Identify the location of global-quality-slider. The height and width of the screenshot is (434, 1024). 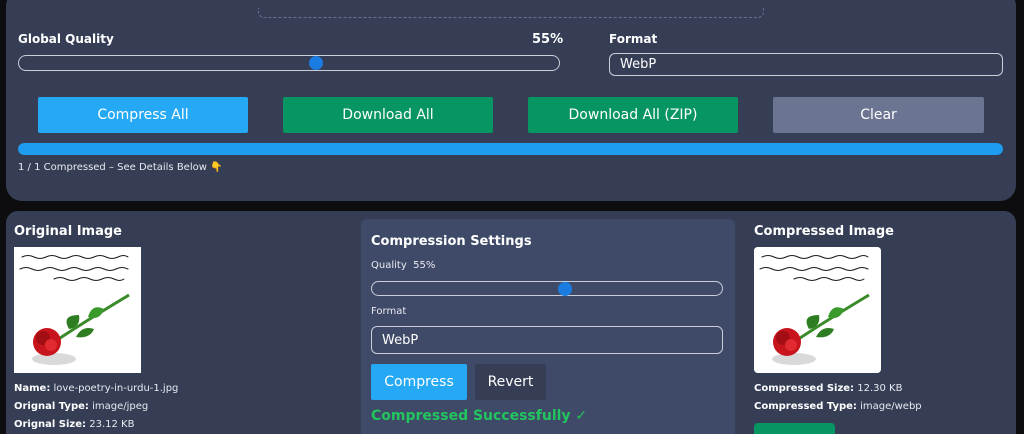
(289, 63).